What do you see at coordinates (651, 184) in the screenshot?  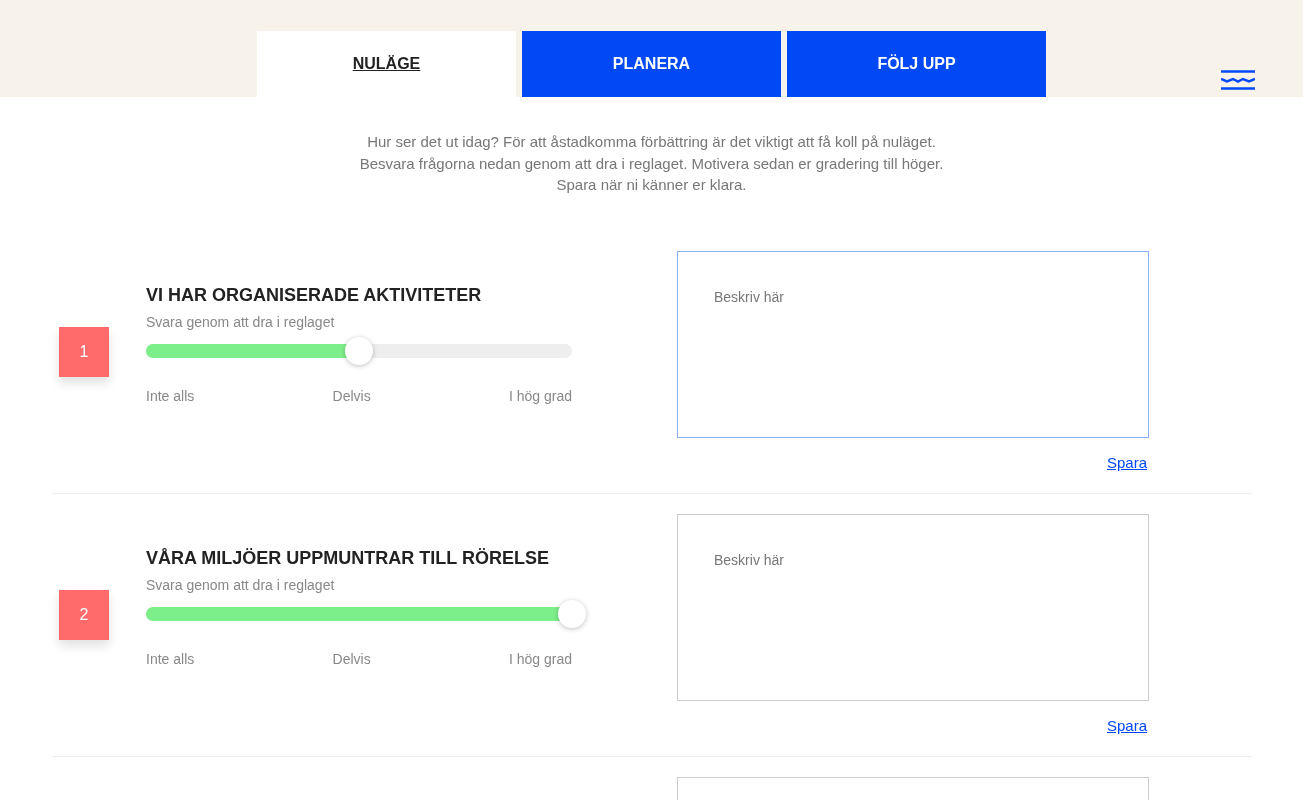 I see `intro-text: Spara när ni känner er klara.` at bounding box center [651, 184].